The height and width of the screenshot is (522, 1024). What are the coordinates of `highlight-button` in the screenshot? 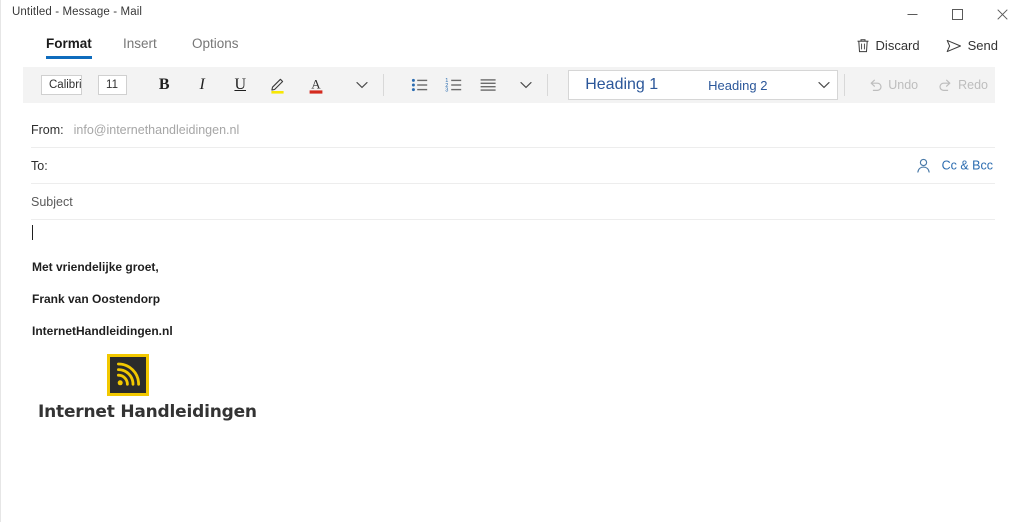 It's located at (278, 85).